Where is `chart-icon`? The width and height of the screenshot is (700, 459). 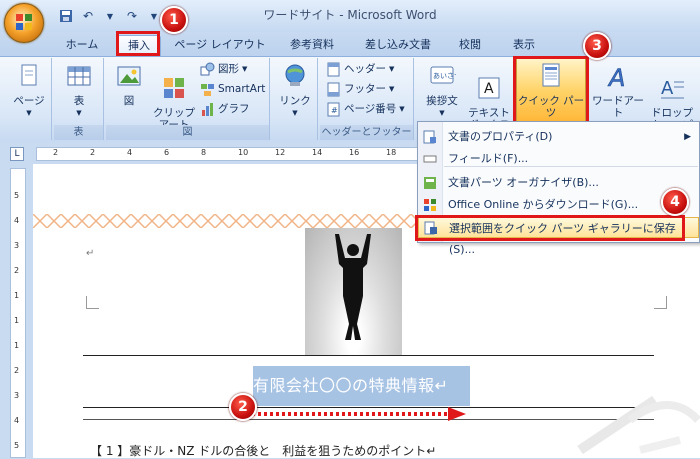
chart-icon is located at coordinates (207, 109).